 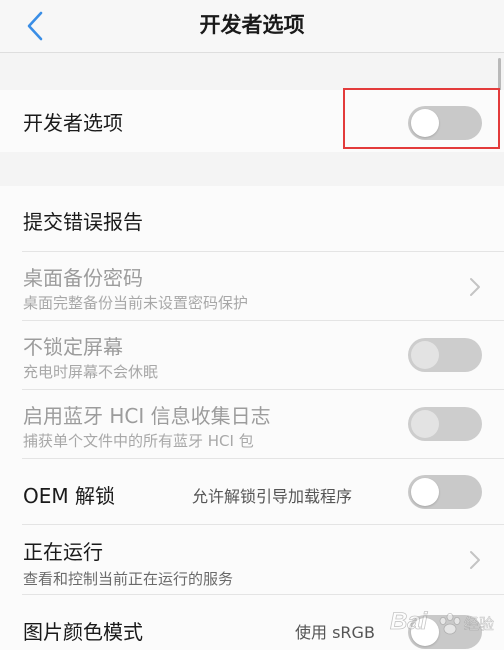 I want to click on oem-unlock-toggle, so click(x=445, y=492).